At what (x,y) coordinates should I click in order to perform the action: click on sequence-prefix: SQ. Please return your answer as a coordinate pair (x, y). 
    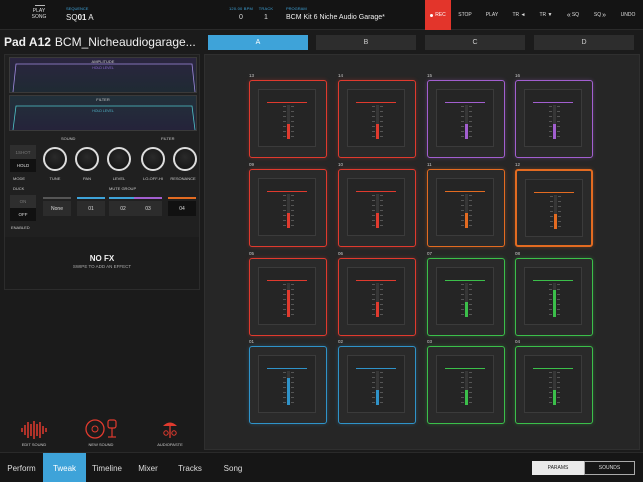
    Looking at the image, I should click on (72, 17).